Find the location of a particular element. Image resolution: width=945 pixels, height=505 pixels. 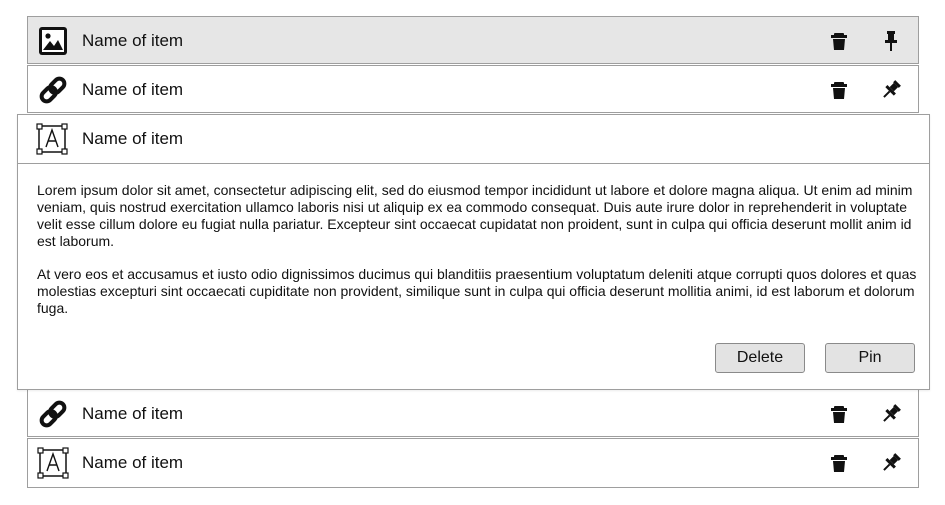

image-icon is located at coordinates (53, 41).